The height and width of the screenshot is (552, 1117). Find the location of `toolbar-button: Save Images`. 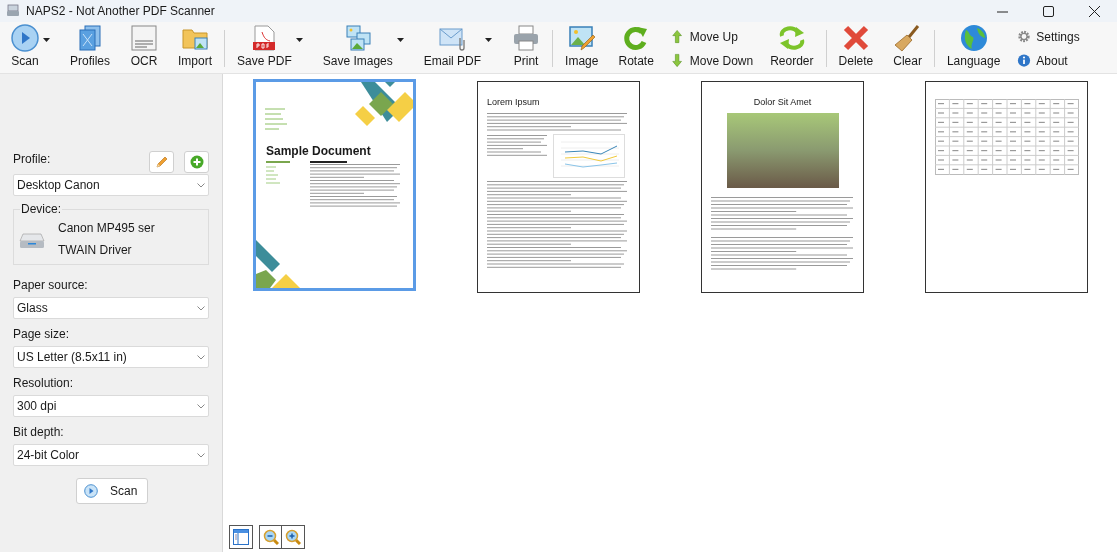

toolbar-button: Save Images is located at coordinates (363, 48).